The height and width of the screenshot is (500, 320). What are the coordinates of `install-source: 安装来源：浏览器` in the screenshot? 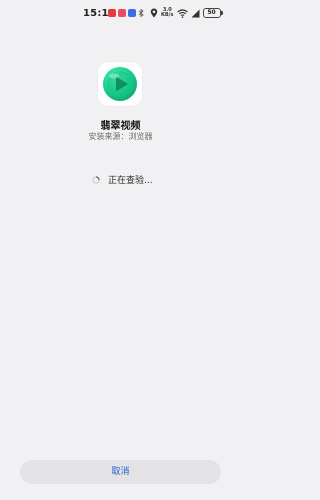 It's located at (120, 136).